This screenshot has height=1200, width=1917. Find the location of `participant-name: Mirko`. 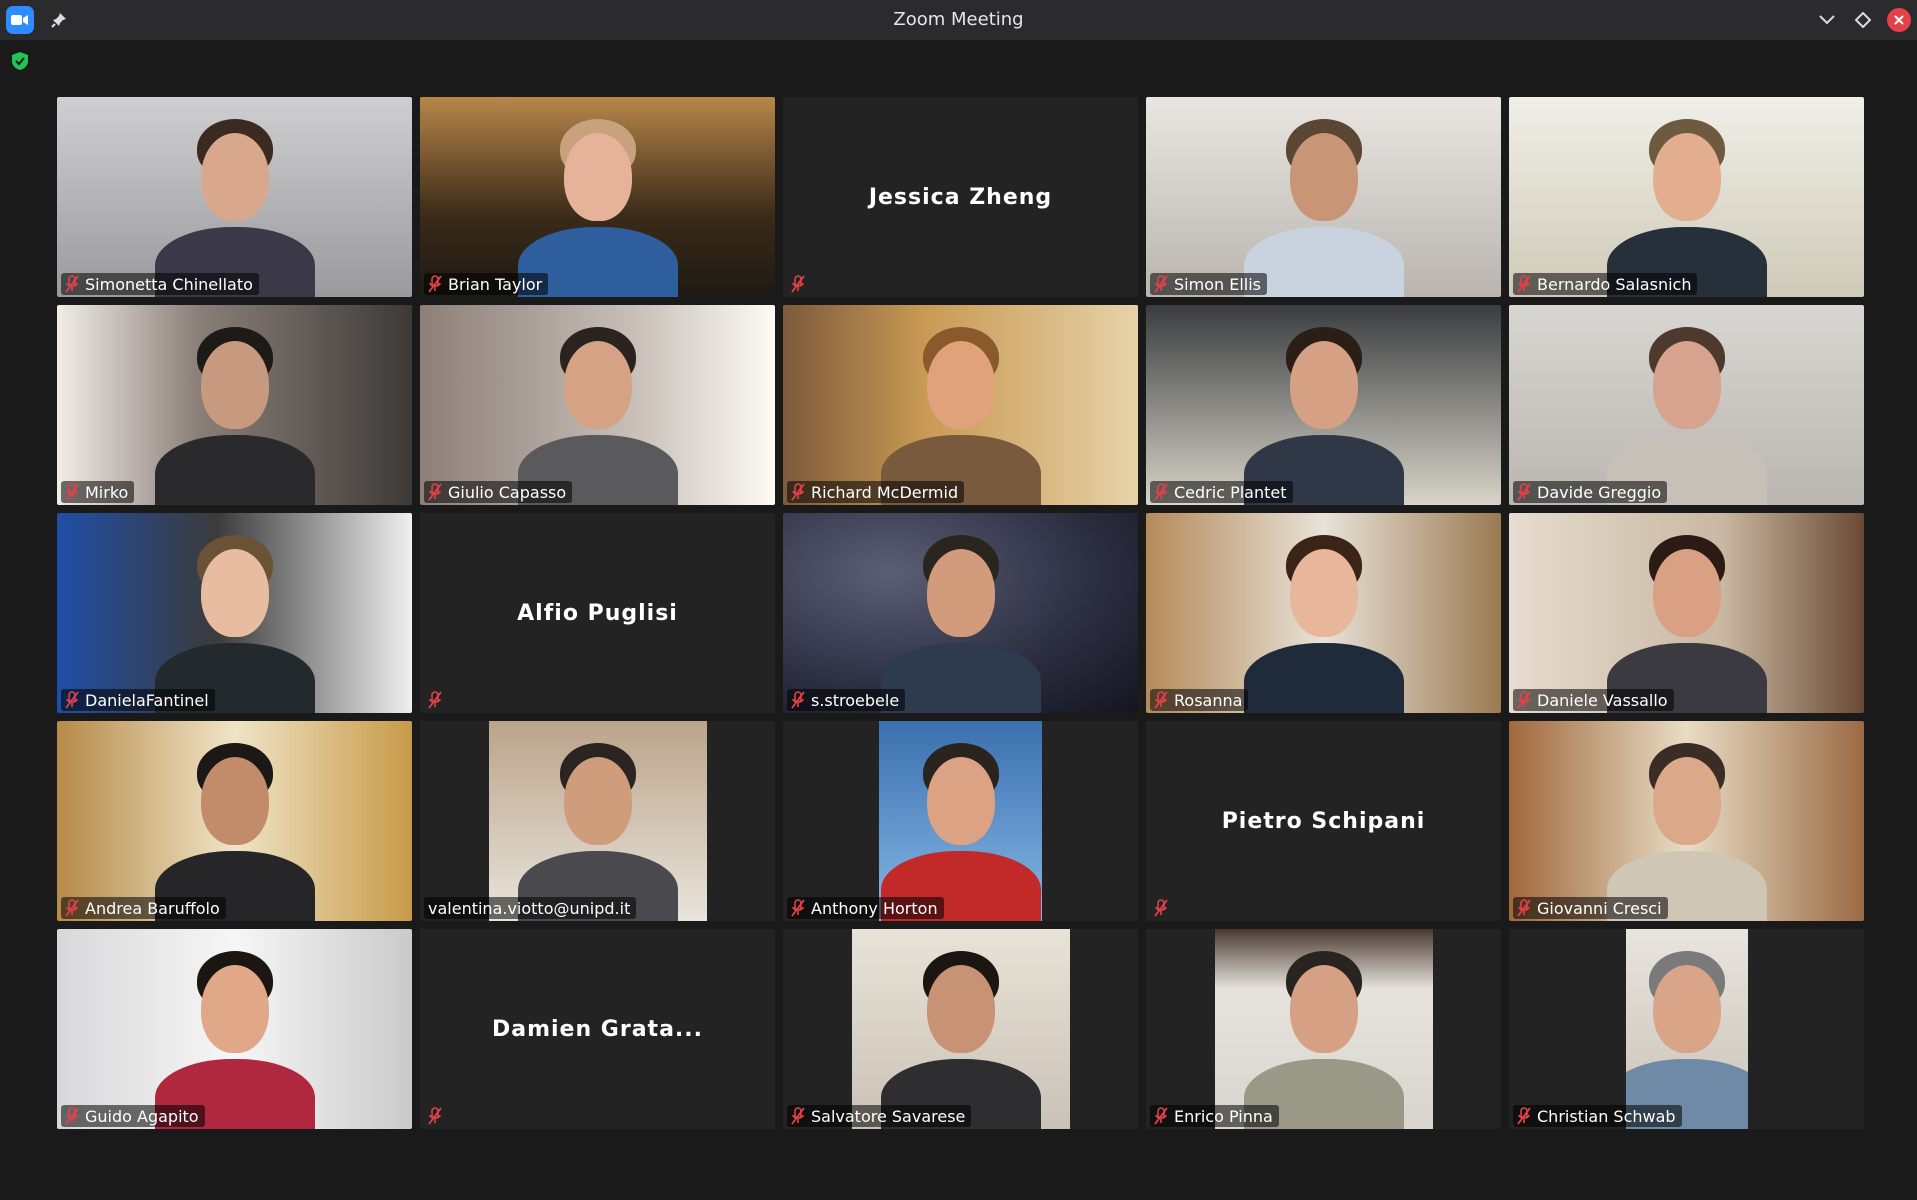

participant-name: Mirko is located at coordinates (107, 492).